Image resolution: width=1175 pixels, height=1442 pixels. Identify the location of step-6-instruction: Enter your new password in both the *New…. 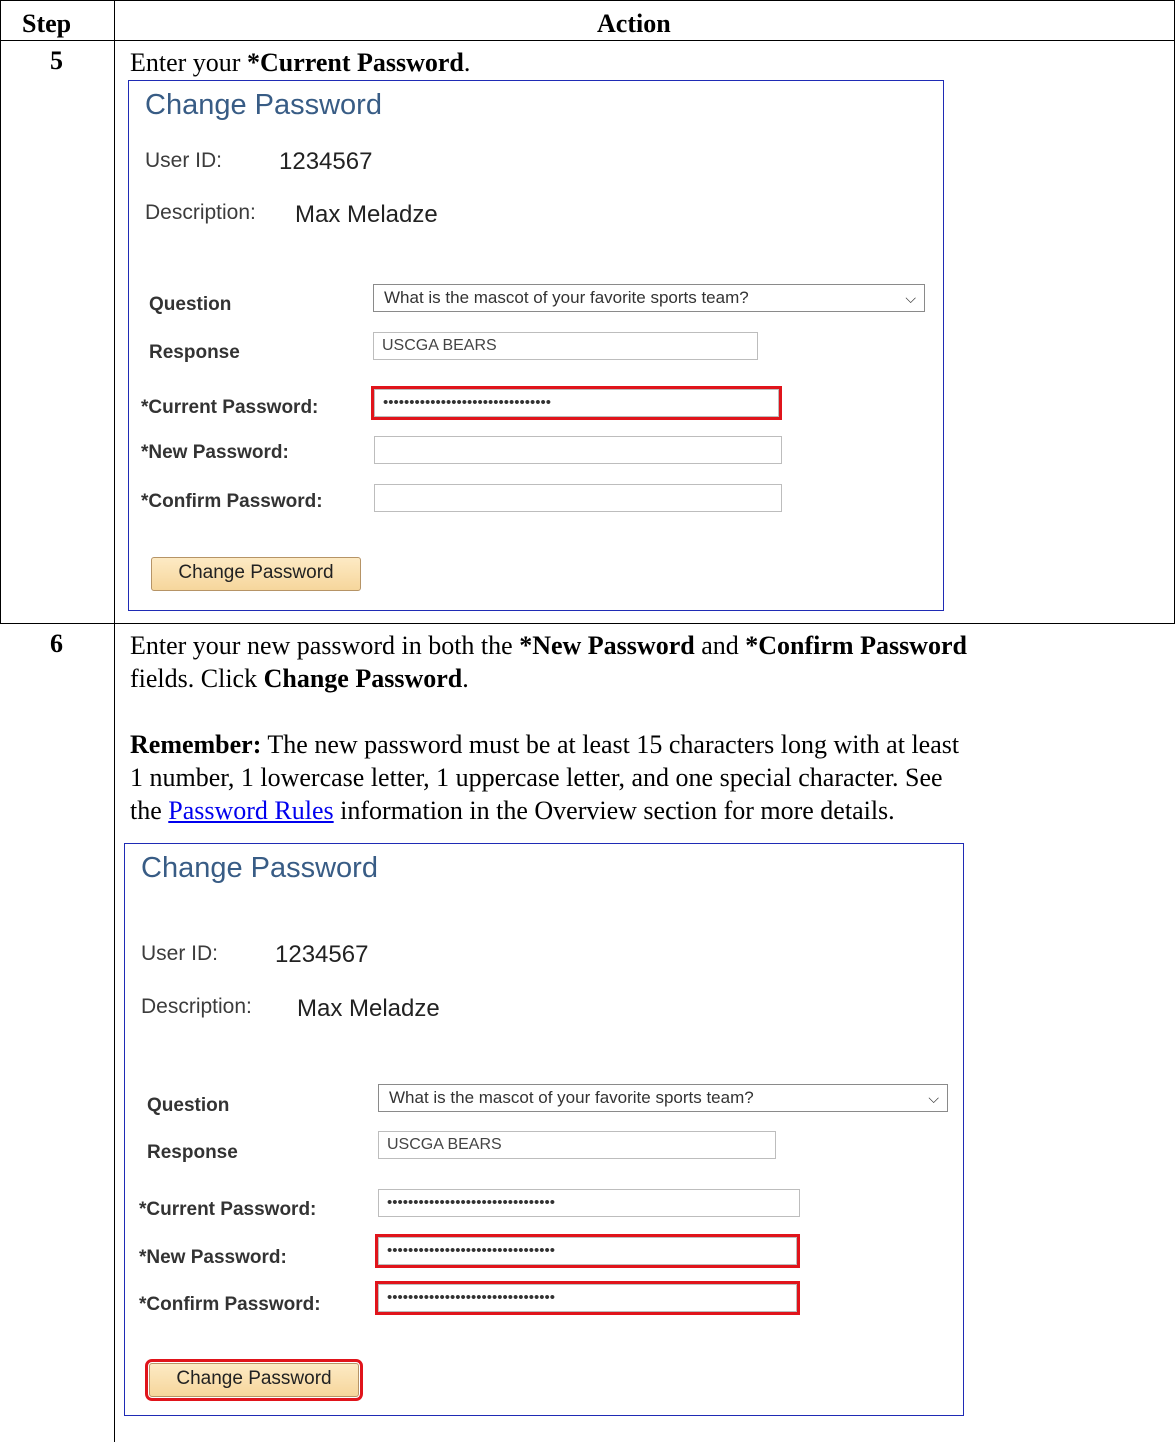
(650, 728).